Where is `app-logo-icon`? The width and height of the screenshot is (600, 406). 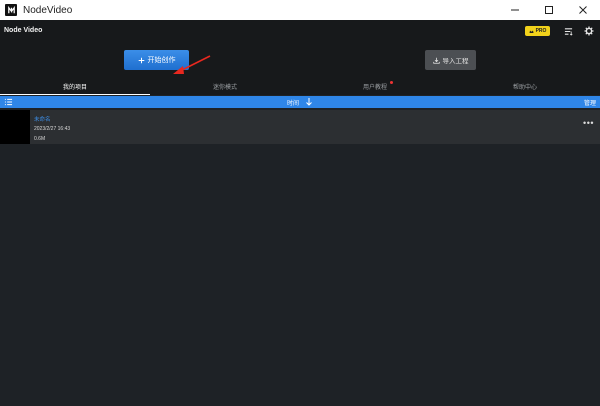 app-logo-icon is located at coordinates (11, 10).